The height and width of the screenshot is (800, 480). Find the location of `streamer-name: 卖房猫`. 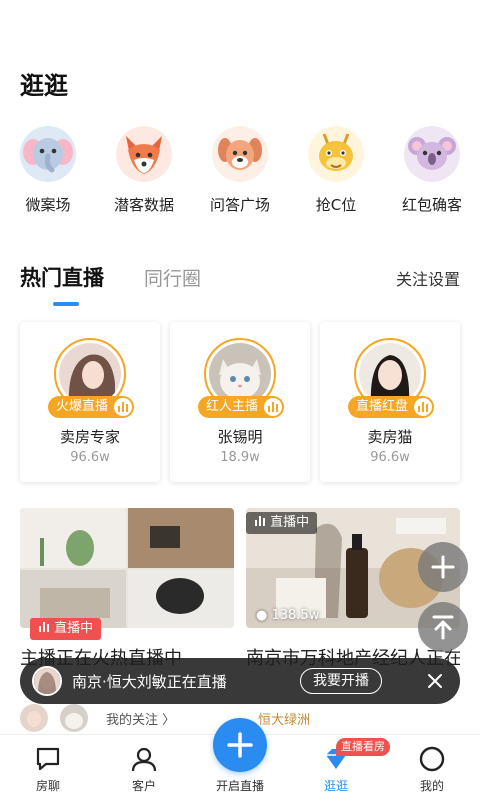

streamer-name: 卖房猫 is located at coordinates (390, 437).